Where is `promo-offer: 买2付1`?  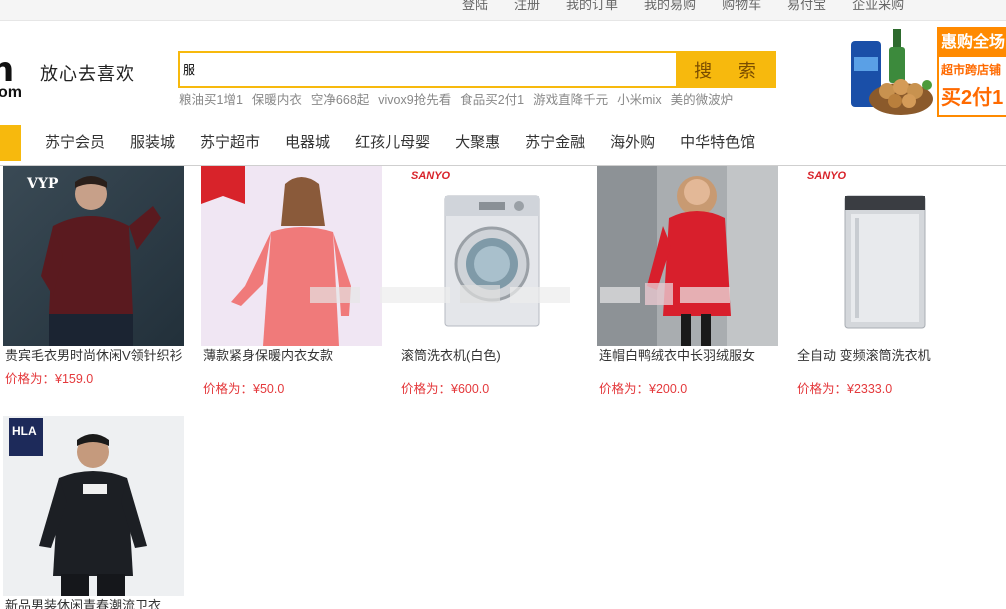 promo-offer: 买2付1 is located at coordinates (972, 98).